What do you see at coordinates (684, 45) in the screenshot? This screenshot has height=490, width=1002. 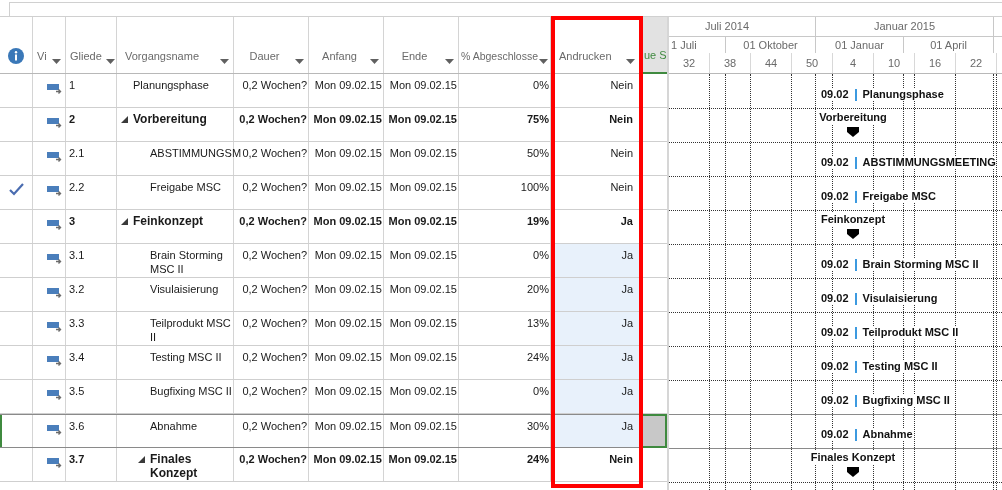 I see `timescale-label: 1 Juli` at bounding box center [684, 45].